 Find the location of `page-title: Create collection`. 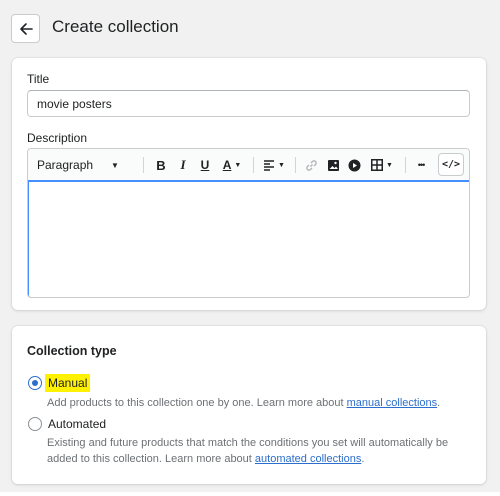

page-title: Create collection is located at coordinates (115, 26).